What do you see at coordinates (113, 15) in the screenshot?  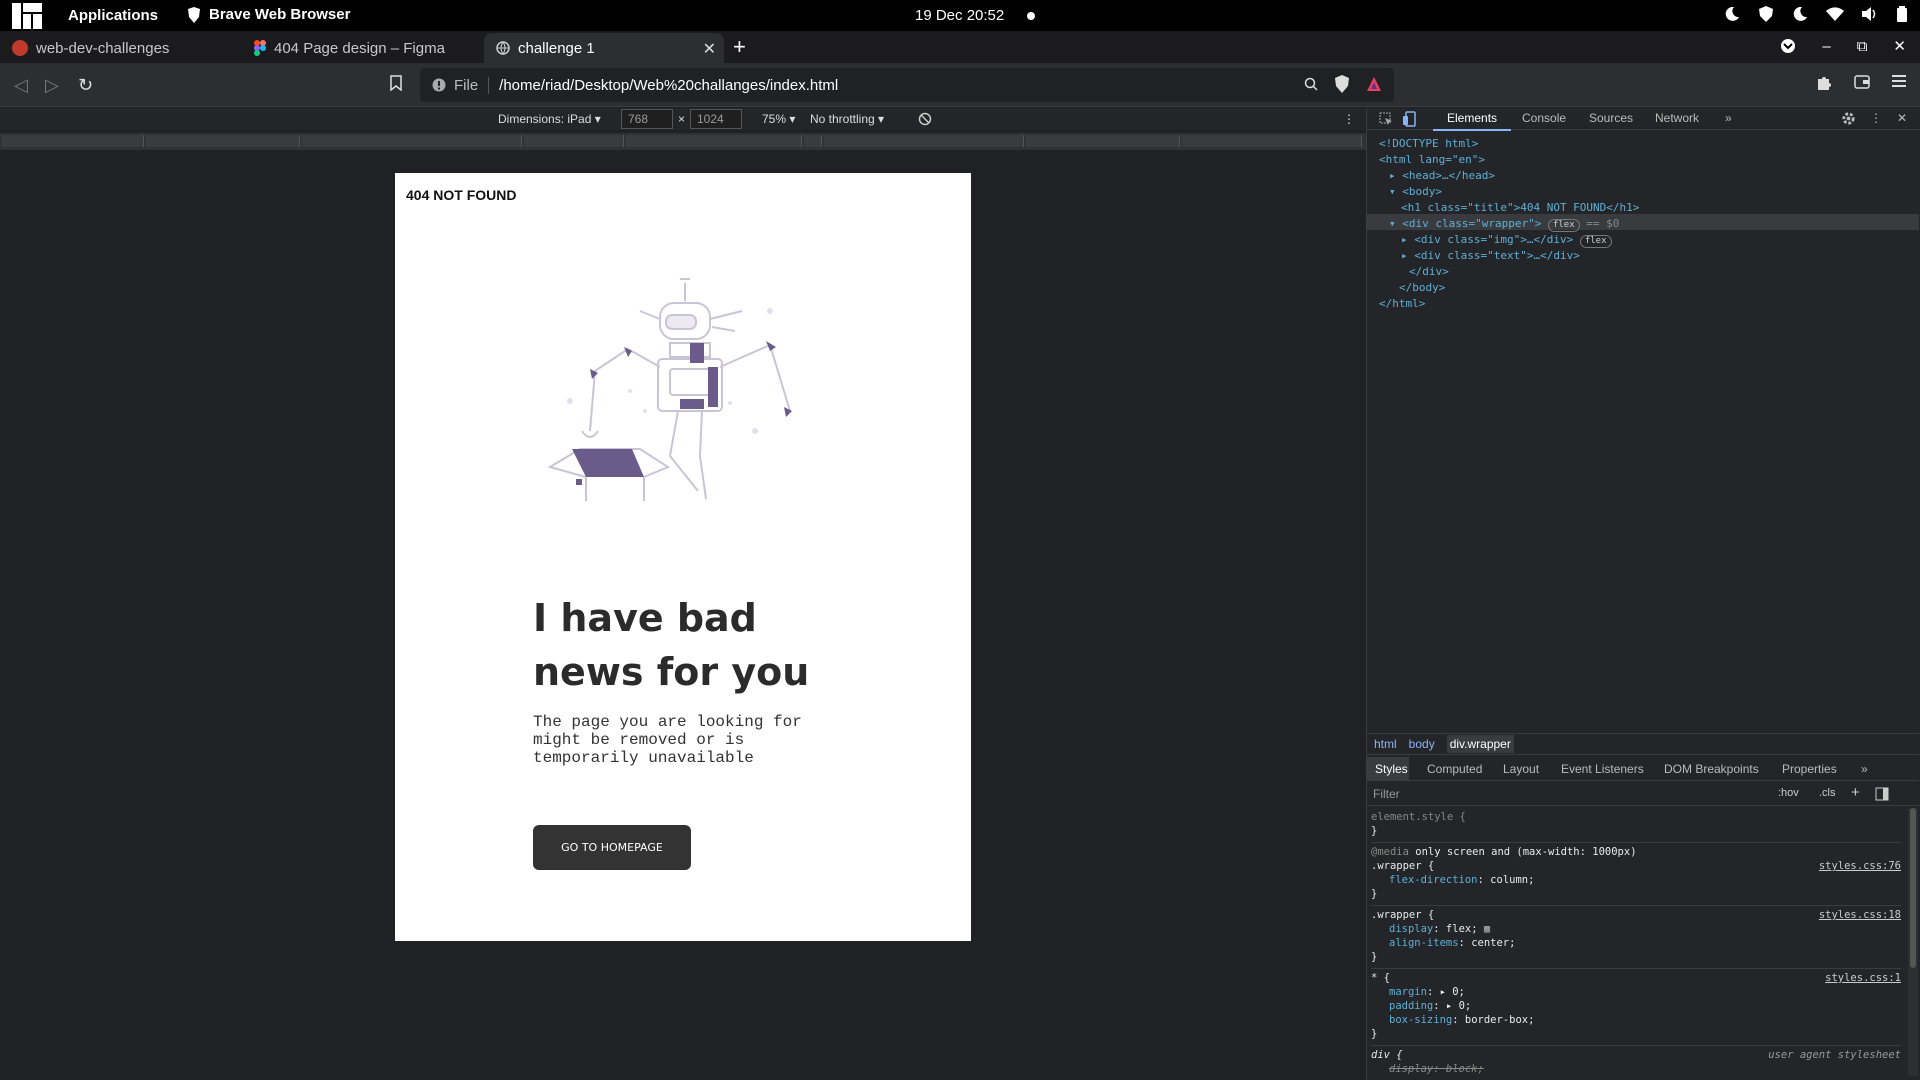 I see `applications-menu: Applications` at bounding box center [113, 15].